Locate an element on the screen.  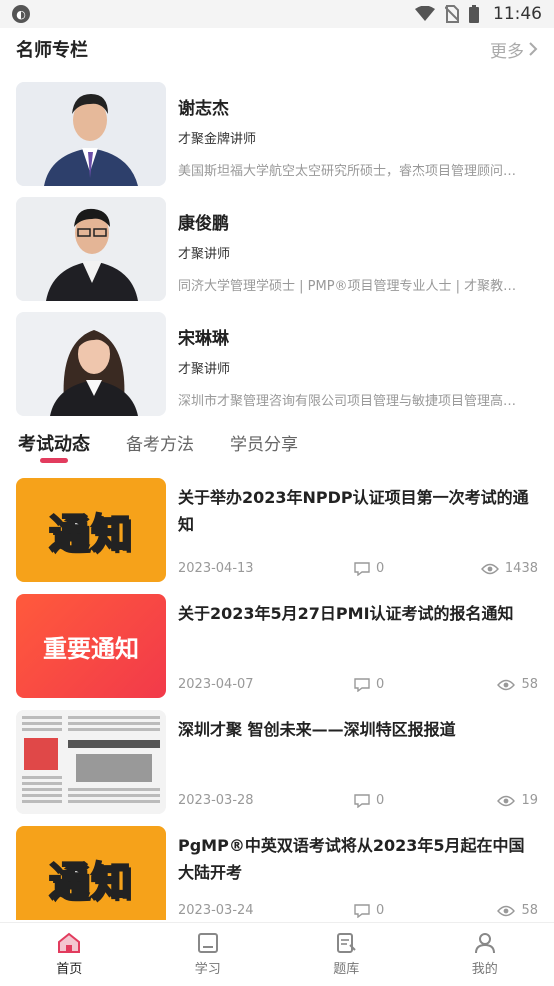
news-date: 2023-03-28 is located at coordinates (216, 800).